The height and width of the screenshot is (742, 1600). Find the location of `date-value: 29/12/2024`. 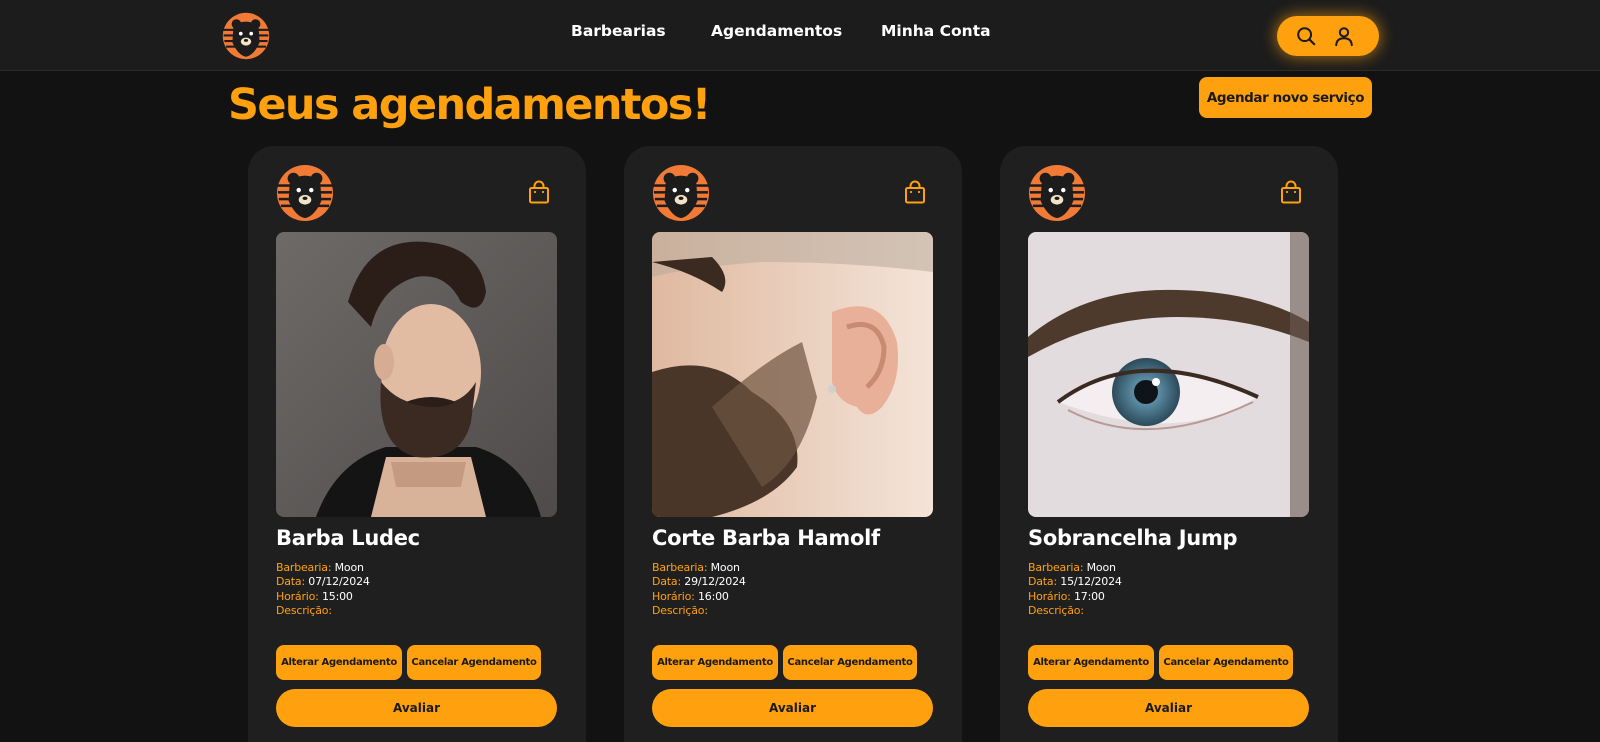

date-value: 29/12/2024 is located at coordinates (715, 582).